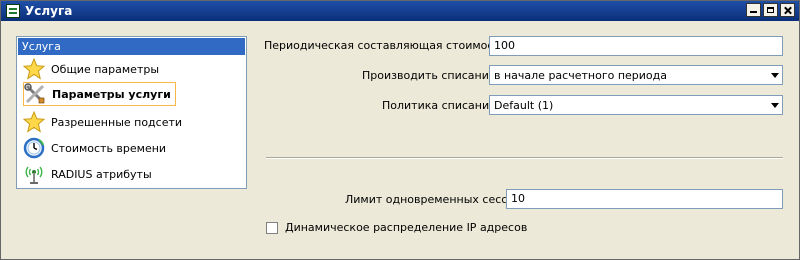 The height and width of the screenshot is (260, 800). I want to click on antenna-icon, so click(34, 174).